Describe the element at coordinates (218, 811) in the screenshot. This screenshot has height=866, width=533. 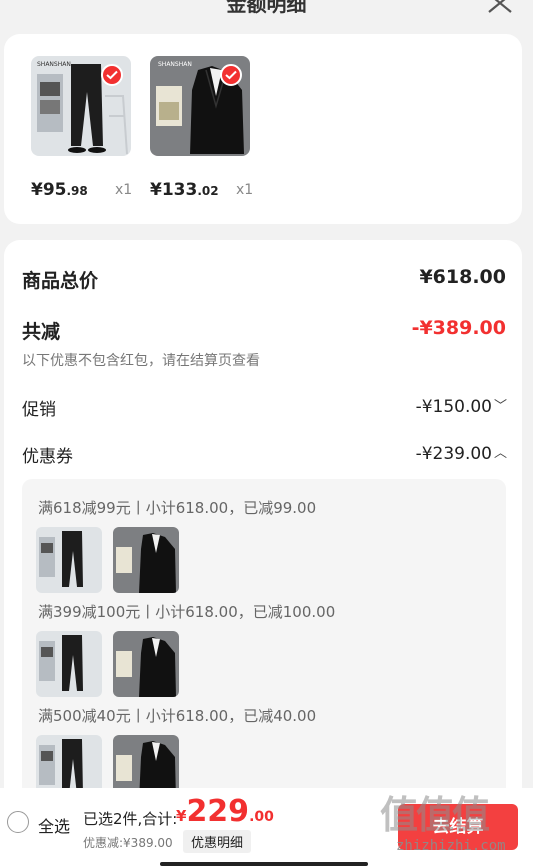
I see `total-integer: 229` at that location.